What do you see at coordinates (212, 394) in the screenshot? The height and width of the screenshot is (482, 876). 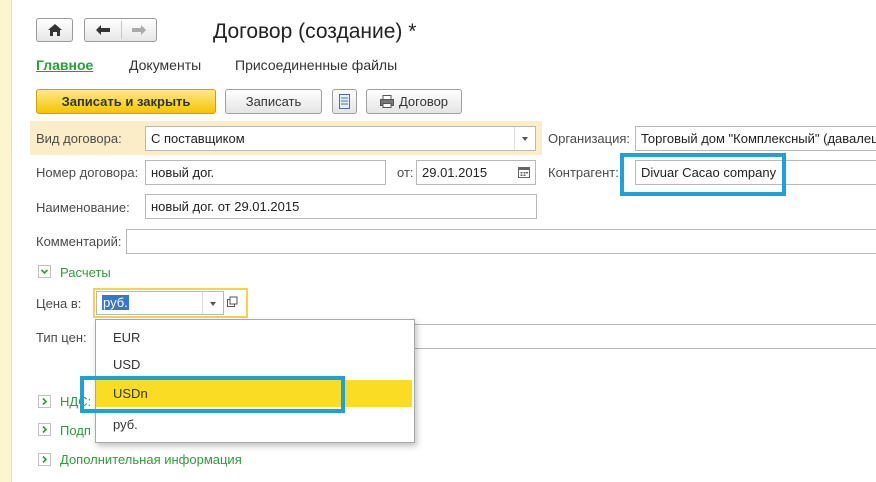 I see `usdn-annotation-box` at bounding box center [212, 394].